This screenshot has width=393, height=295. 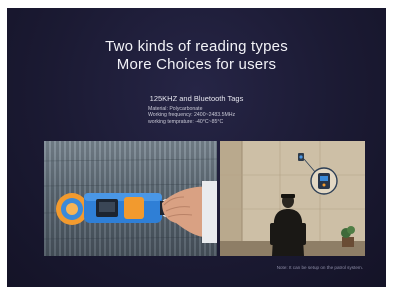 I want to click on patrol-guard-illustration, so click(x=292, y=198).